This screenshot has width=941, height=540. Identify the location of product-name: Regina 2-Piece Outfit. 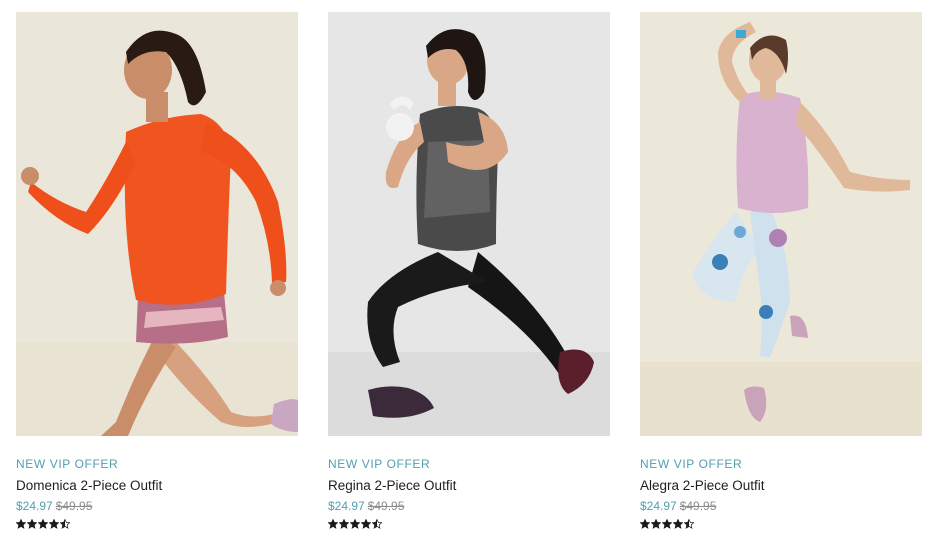
(469, 486).